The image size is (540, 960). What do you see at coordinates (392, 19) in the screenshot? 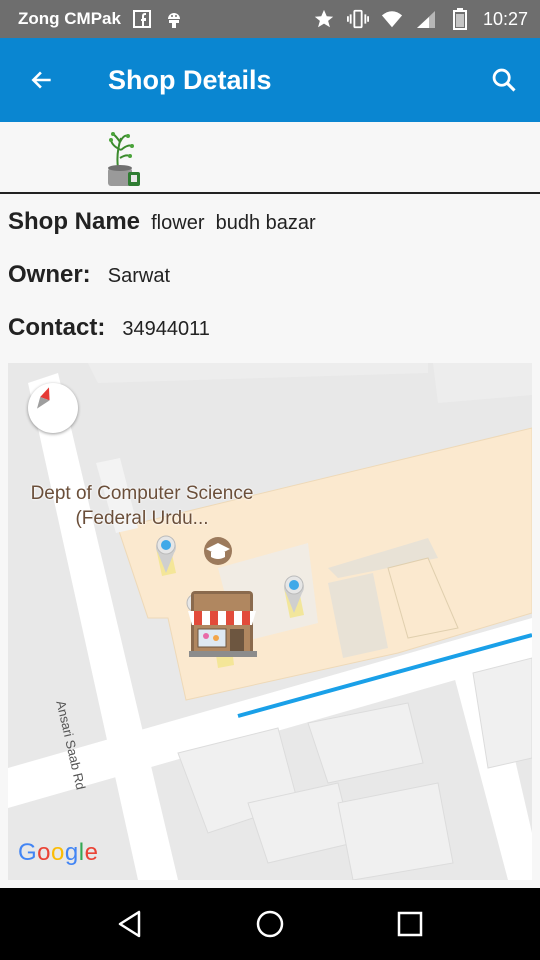
I see `wifi-icon` at bounding box center [392, 19].